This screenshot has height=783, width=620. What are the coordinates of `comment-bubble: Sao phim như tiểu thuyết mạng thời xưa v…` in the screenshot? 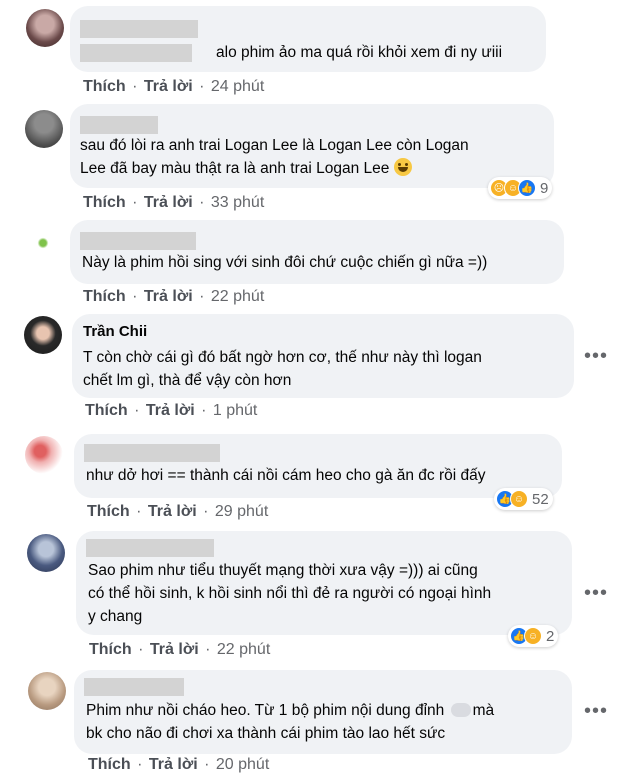 It's located at (324, 583).